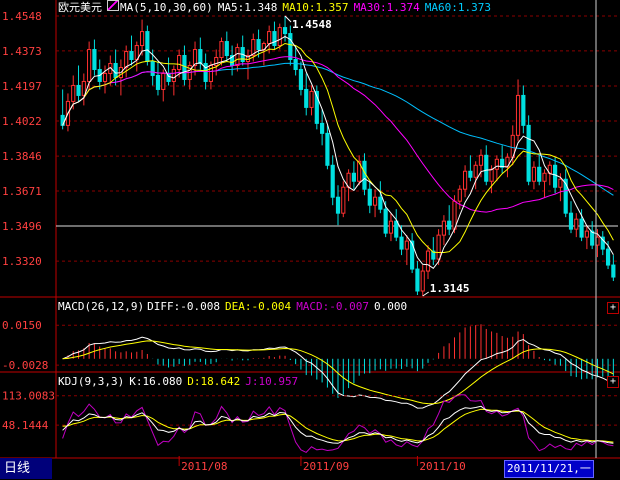  Describe the element at coordinates (247, 7) in the screenshot. I see `ma5-value: MA5:1.348` at that location.